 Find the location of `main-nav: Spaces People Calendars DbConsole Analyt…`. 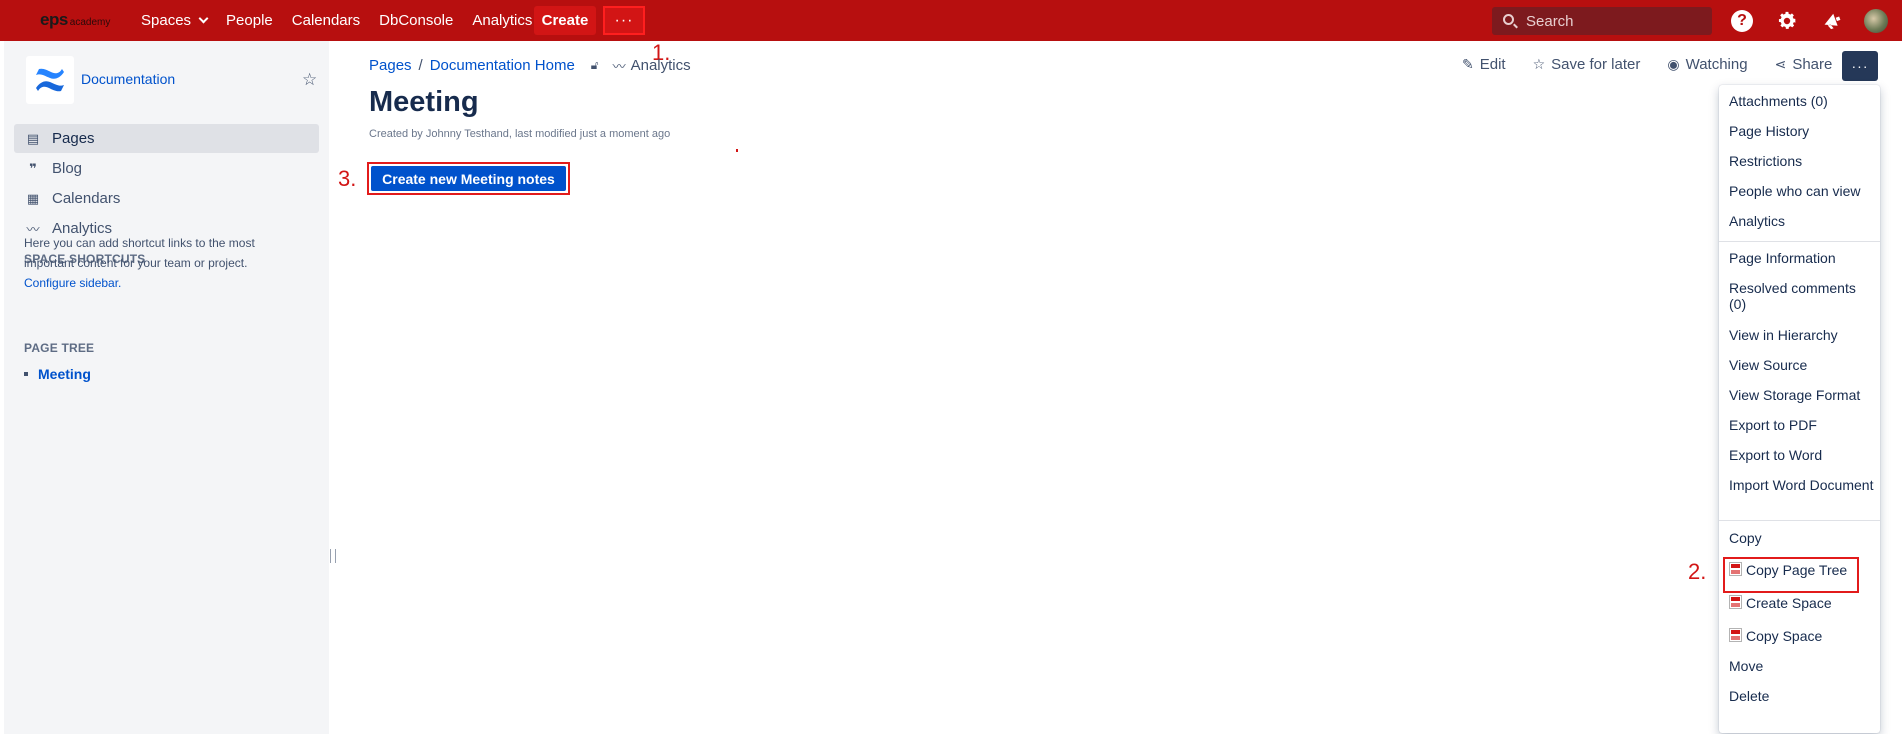

main-nav: Spaces People Calendars DbConsole Analyt… is located at coordinates (346, 20).